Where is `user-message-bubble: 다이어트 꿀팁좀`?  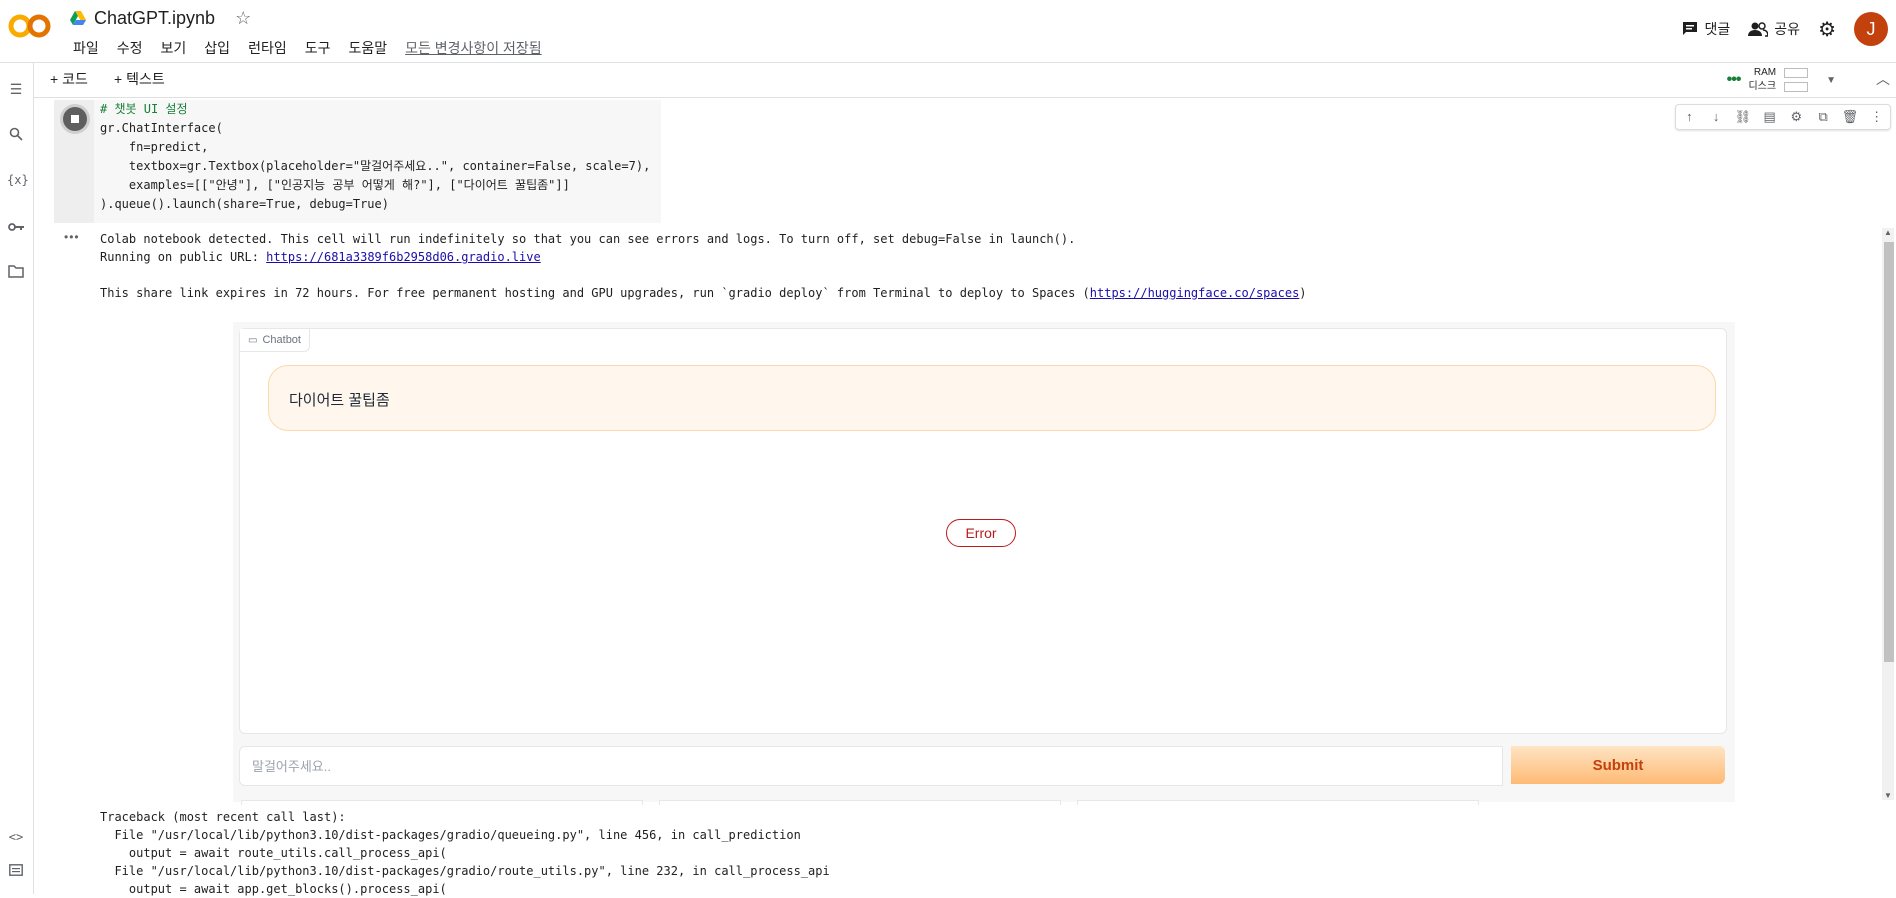
user-message-bubble: 다이어트 꿀팁좀 is located at coordinates (992, 398).